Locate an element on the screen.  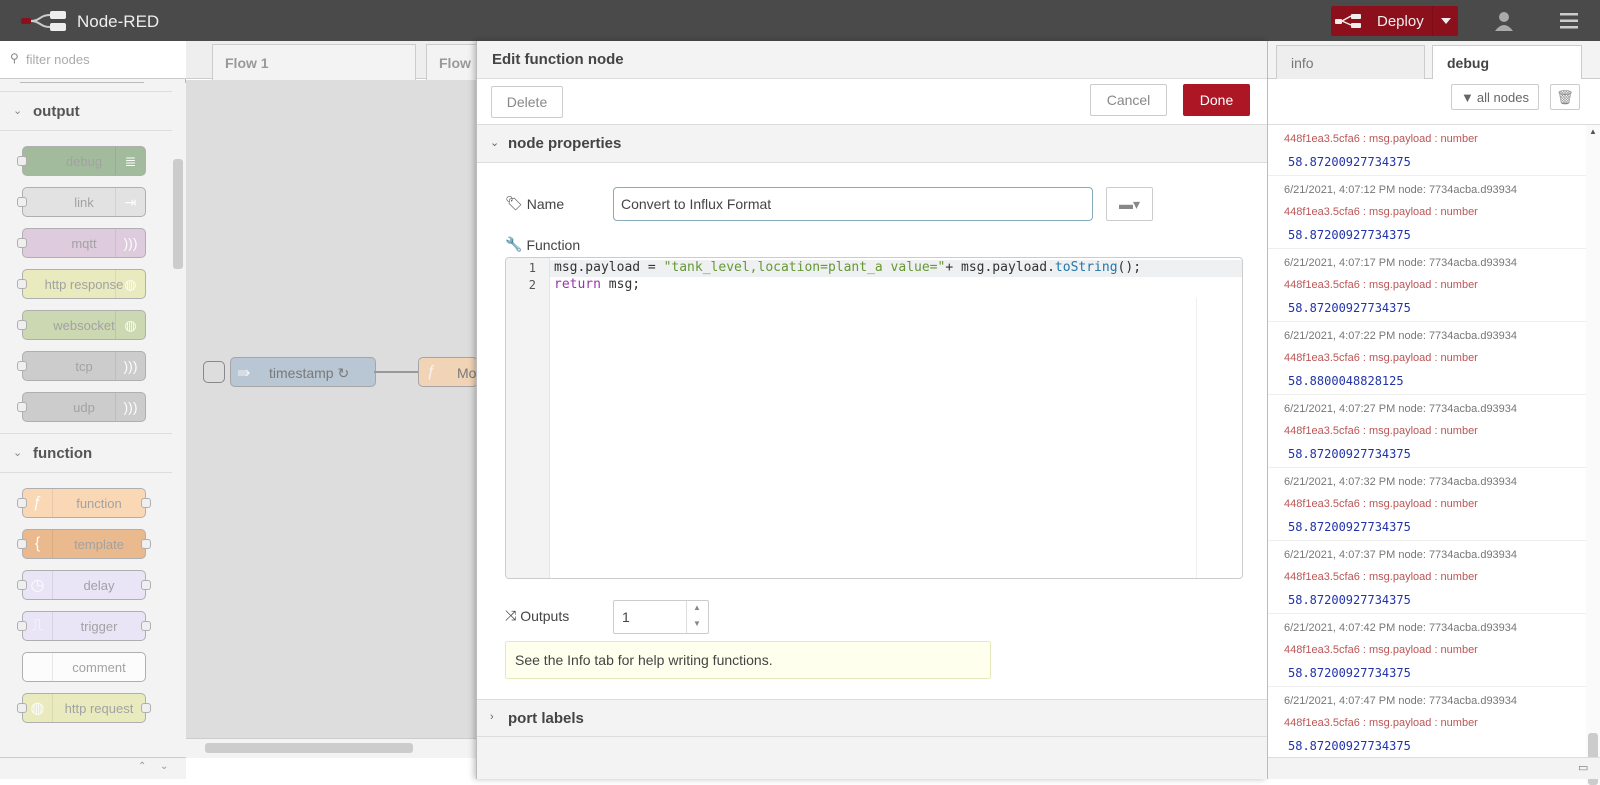
tab-info: info is located at coordinates (1350, 62).